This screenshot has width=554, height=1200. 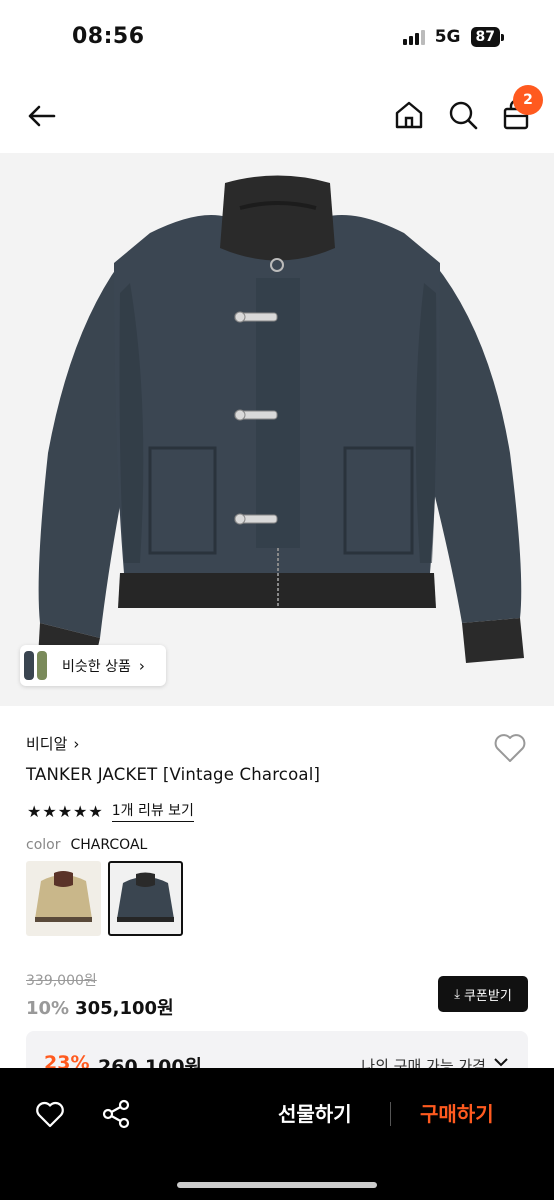 What do you see at coordinates (528, 100) in the screenshot?
I see `cart-count-badge: 2` at bounding box center [528, 100].